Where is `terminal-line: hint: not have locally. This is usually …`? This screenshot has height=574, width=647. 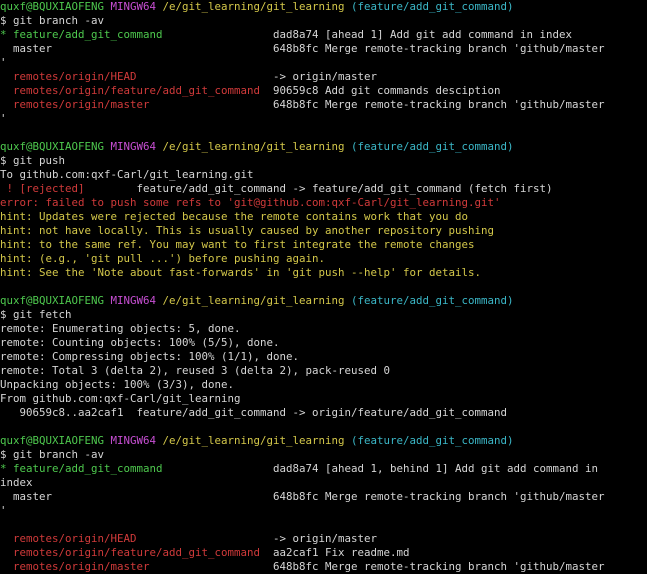 terminal-line: hint: not have locally. This is usually … is located at coordinates (323, 231).